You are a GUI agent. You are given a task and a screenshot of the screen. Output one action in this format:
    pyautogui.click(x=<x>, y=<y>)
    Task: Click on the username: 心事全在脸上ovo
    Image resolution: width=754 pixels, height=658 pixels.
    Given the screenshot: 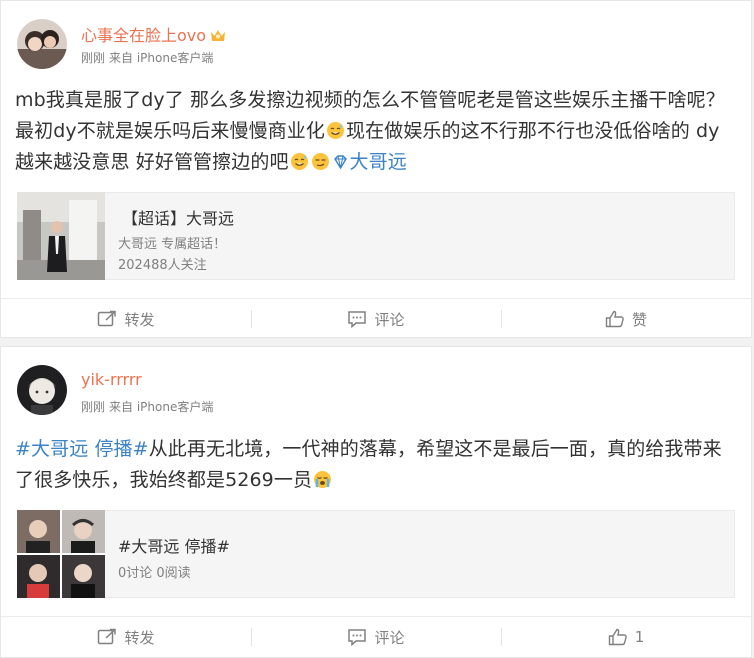 What is the action you would take?
    pyautogui.click(x=154, y=34)
    